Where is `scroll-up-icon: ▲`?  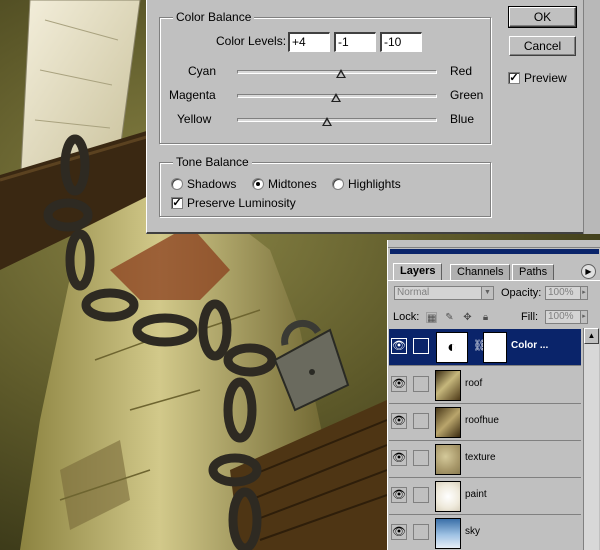
scroll-up-icon: ▲ is located at coordinates (591, 336).